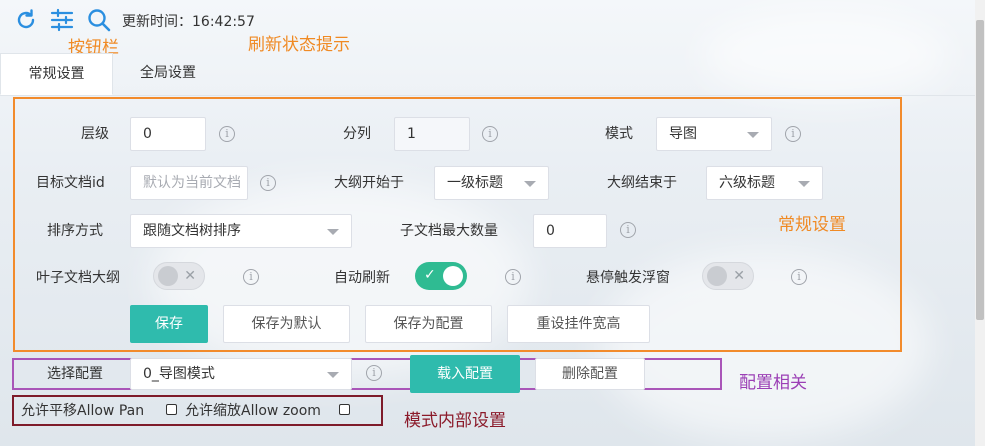  What do you see at coordinates (812, 225) in the screenshot?
I see `annotation-general-settings: 常规设置` at bounding box center [812, 225].